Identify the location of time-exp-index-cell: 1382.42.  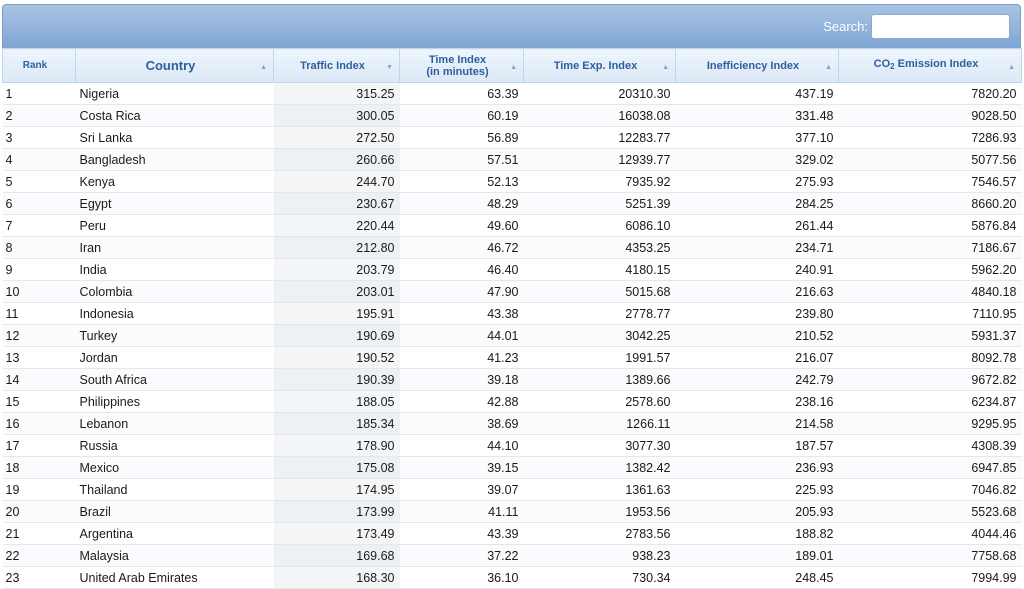
(599, 467).